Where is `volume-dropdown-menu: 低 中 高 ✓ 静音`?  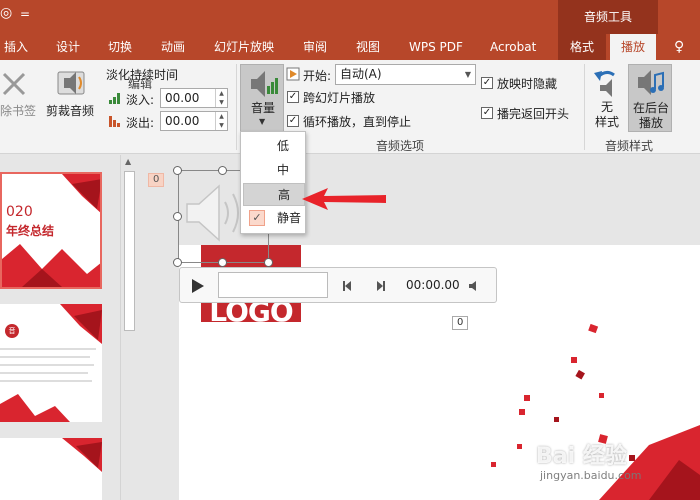 volume-dropdown-menu: 低 中 高 ✓ 静音 is located at coordinates (273, 182).